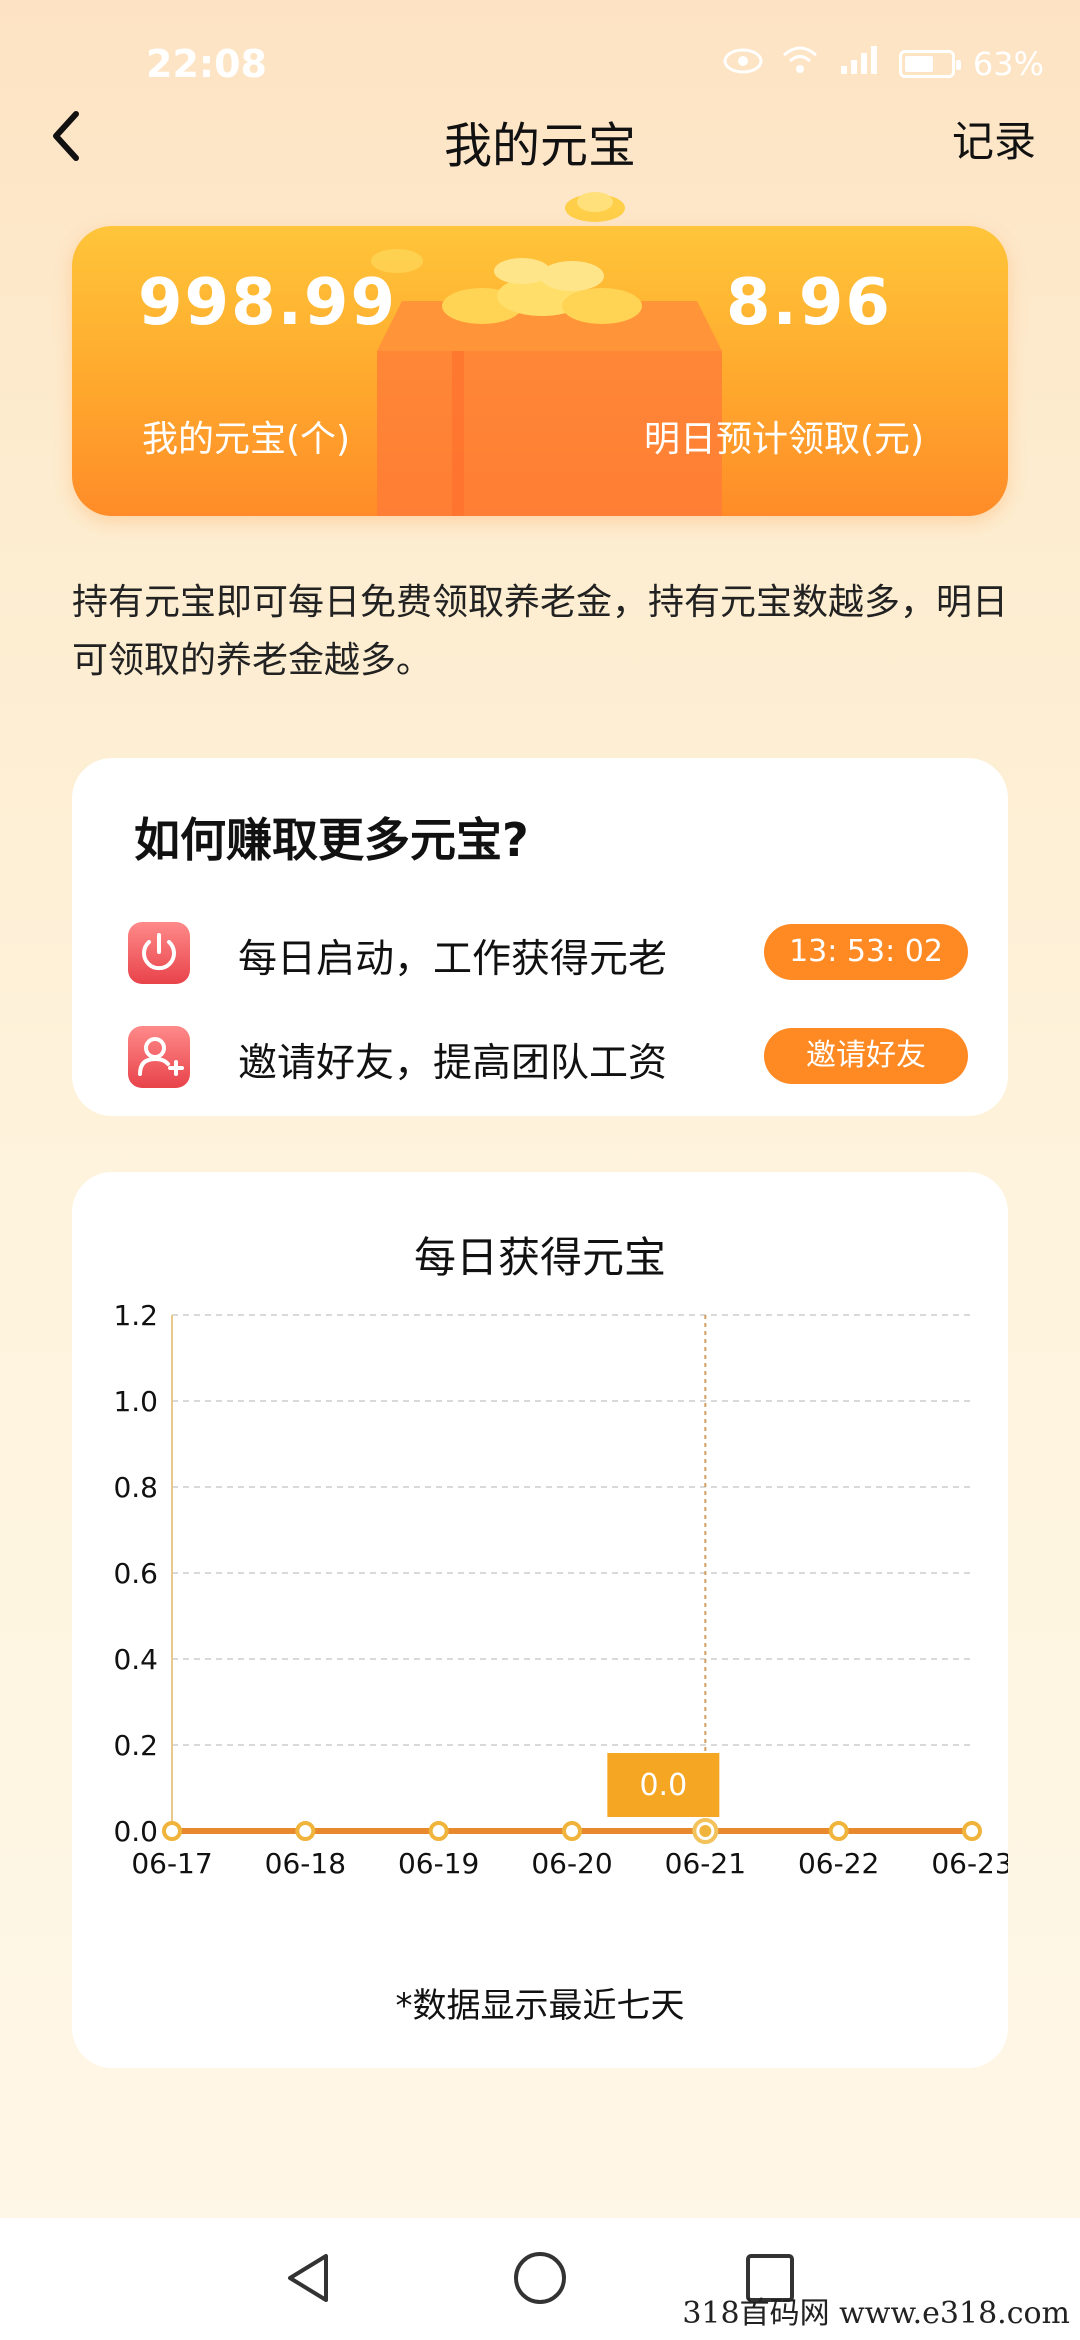 The height and width of the screenshot is (2340, 1080). I want to click on wifi-icon, so click(800, 64).